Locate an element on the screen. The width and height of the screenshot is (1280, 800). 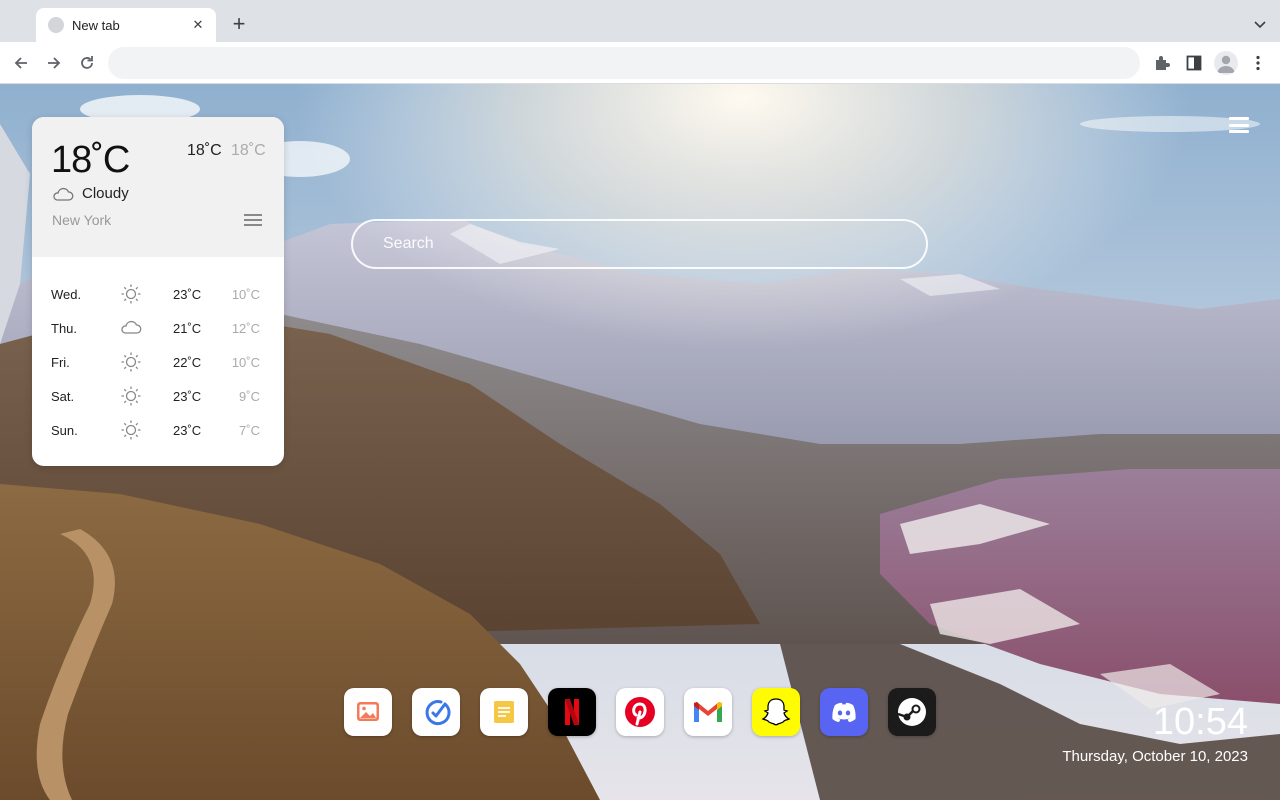
chevron-down-icon is located at coordinates (1260, 24).